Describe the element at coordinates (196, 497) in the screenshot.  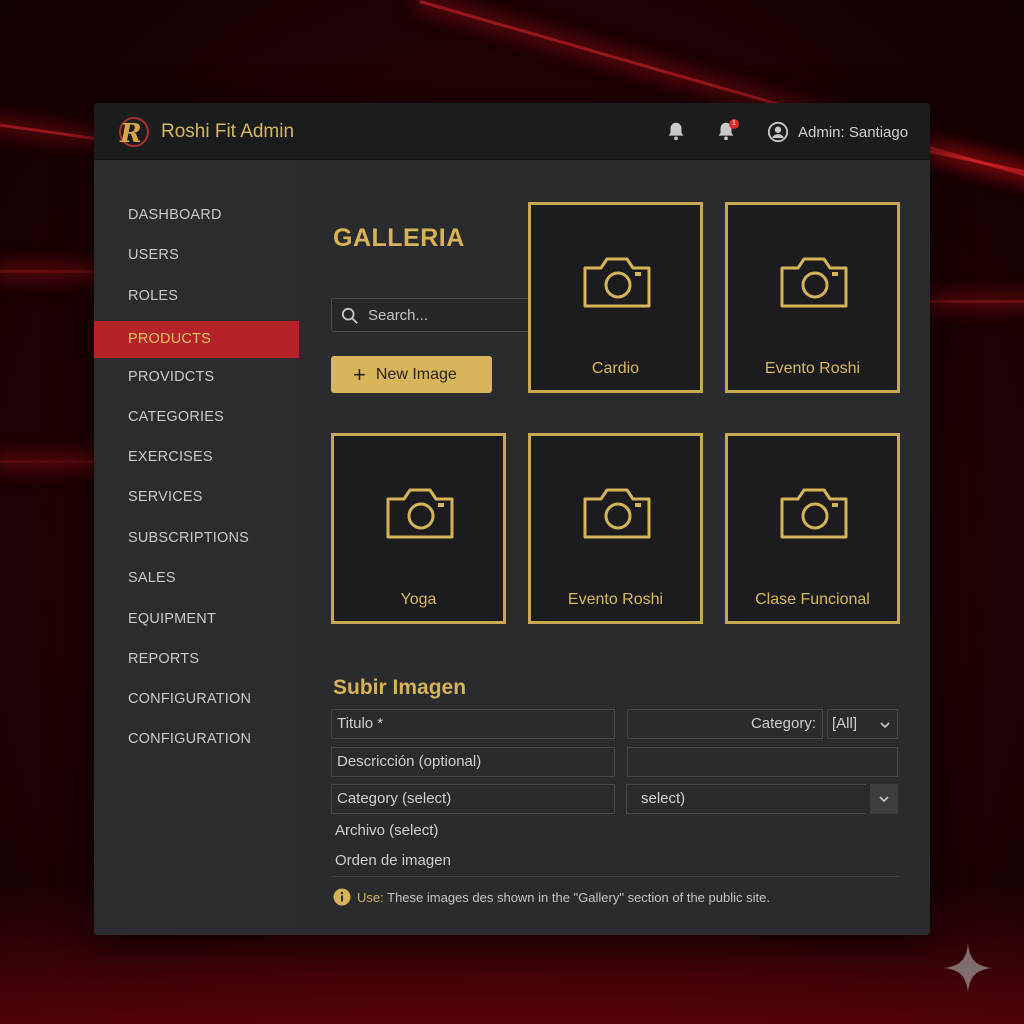
I see `sidebar-item-services: SERVICES` at that location.